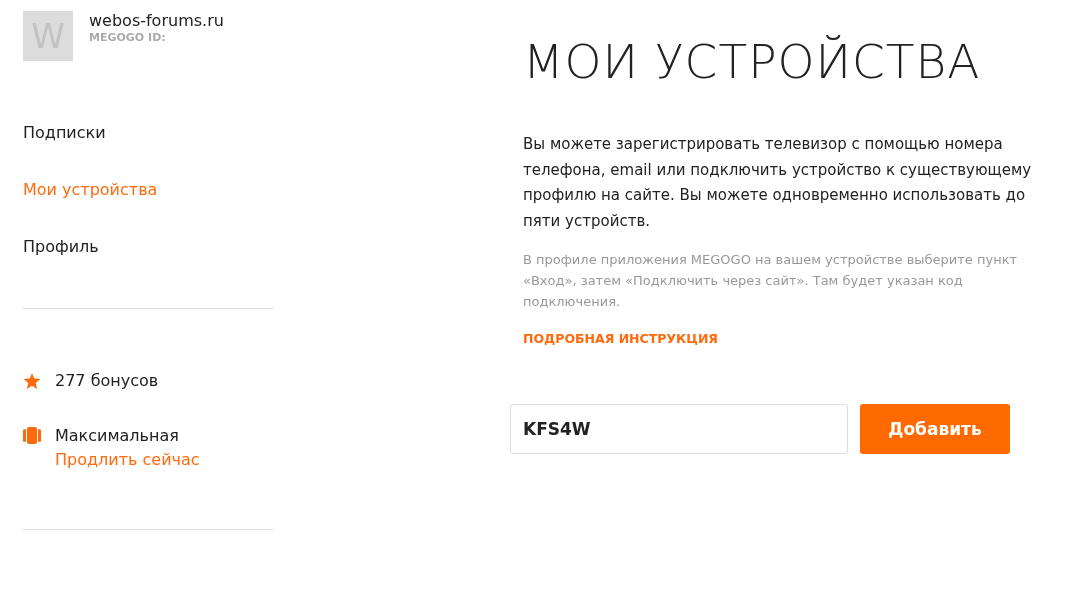 This screenshot has height=605, width=1081. What do you see at coordinates (156, 21) in the screenshot?
I see `user-name: webos-forums.ru` at bounding box center [156, 21].